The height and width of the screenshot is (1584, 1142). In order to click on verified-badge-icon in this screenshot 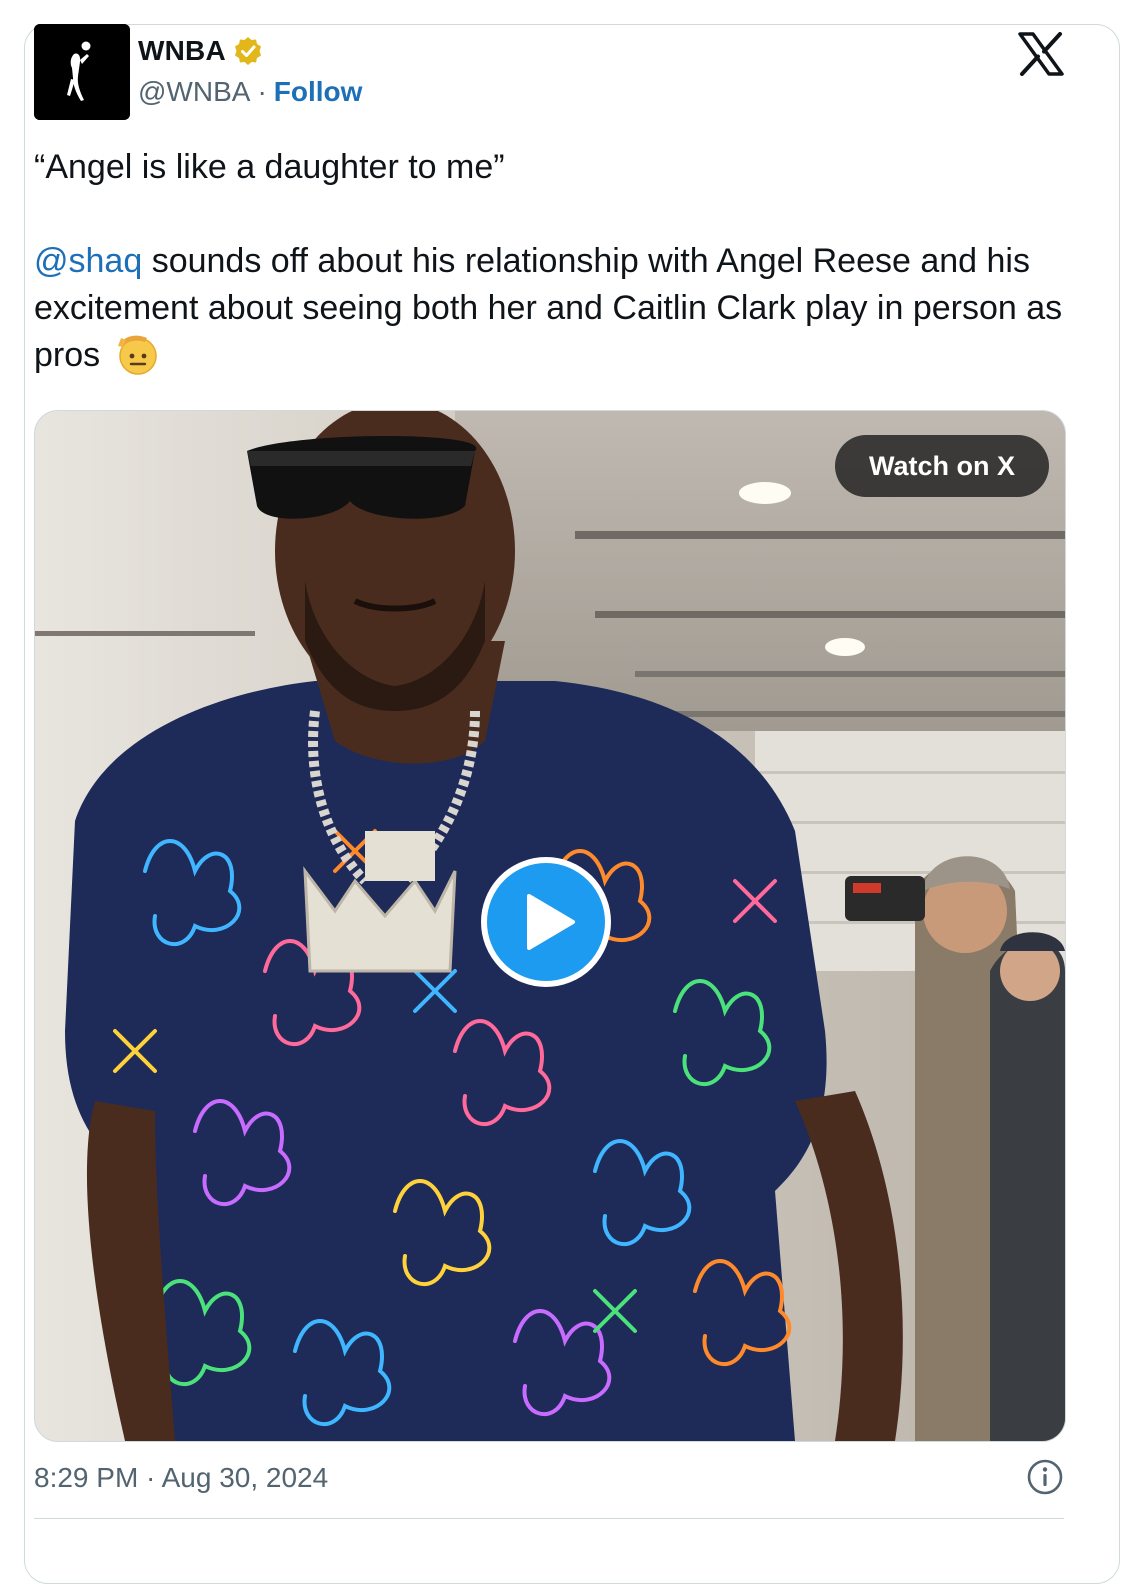, I will do `click(248, 51)`.